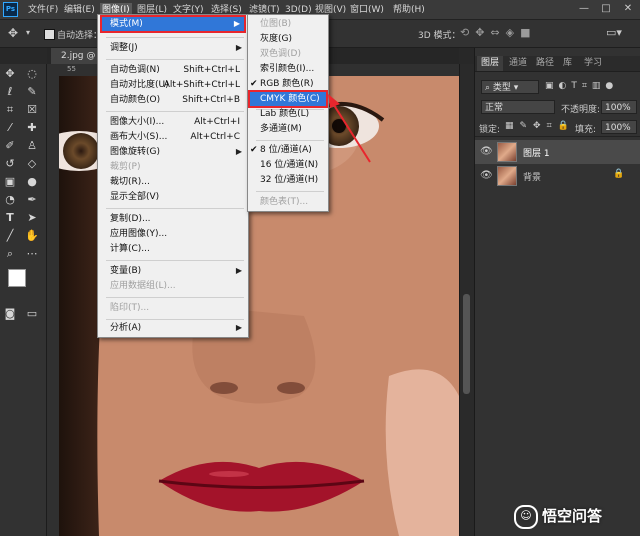 The height and width of the screenshot is (536, 640). I want to click on menu-item-reveal-all: 显示全部(V), so click(172, 197).